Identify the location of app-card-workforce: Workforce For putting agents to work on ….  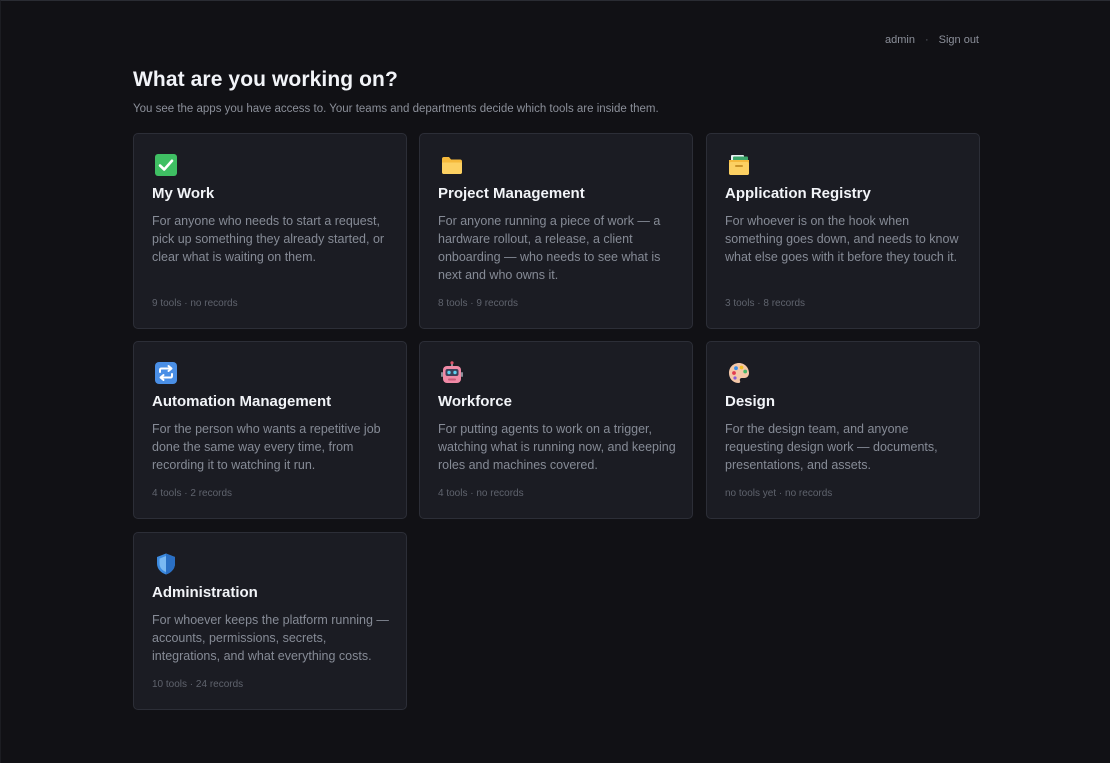
(556, 430).